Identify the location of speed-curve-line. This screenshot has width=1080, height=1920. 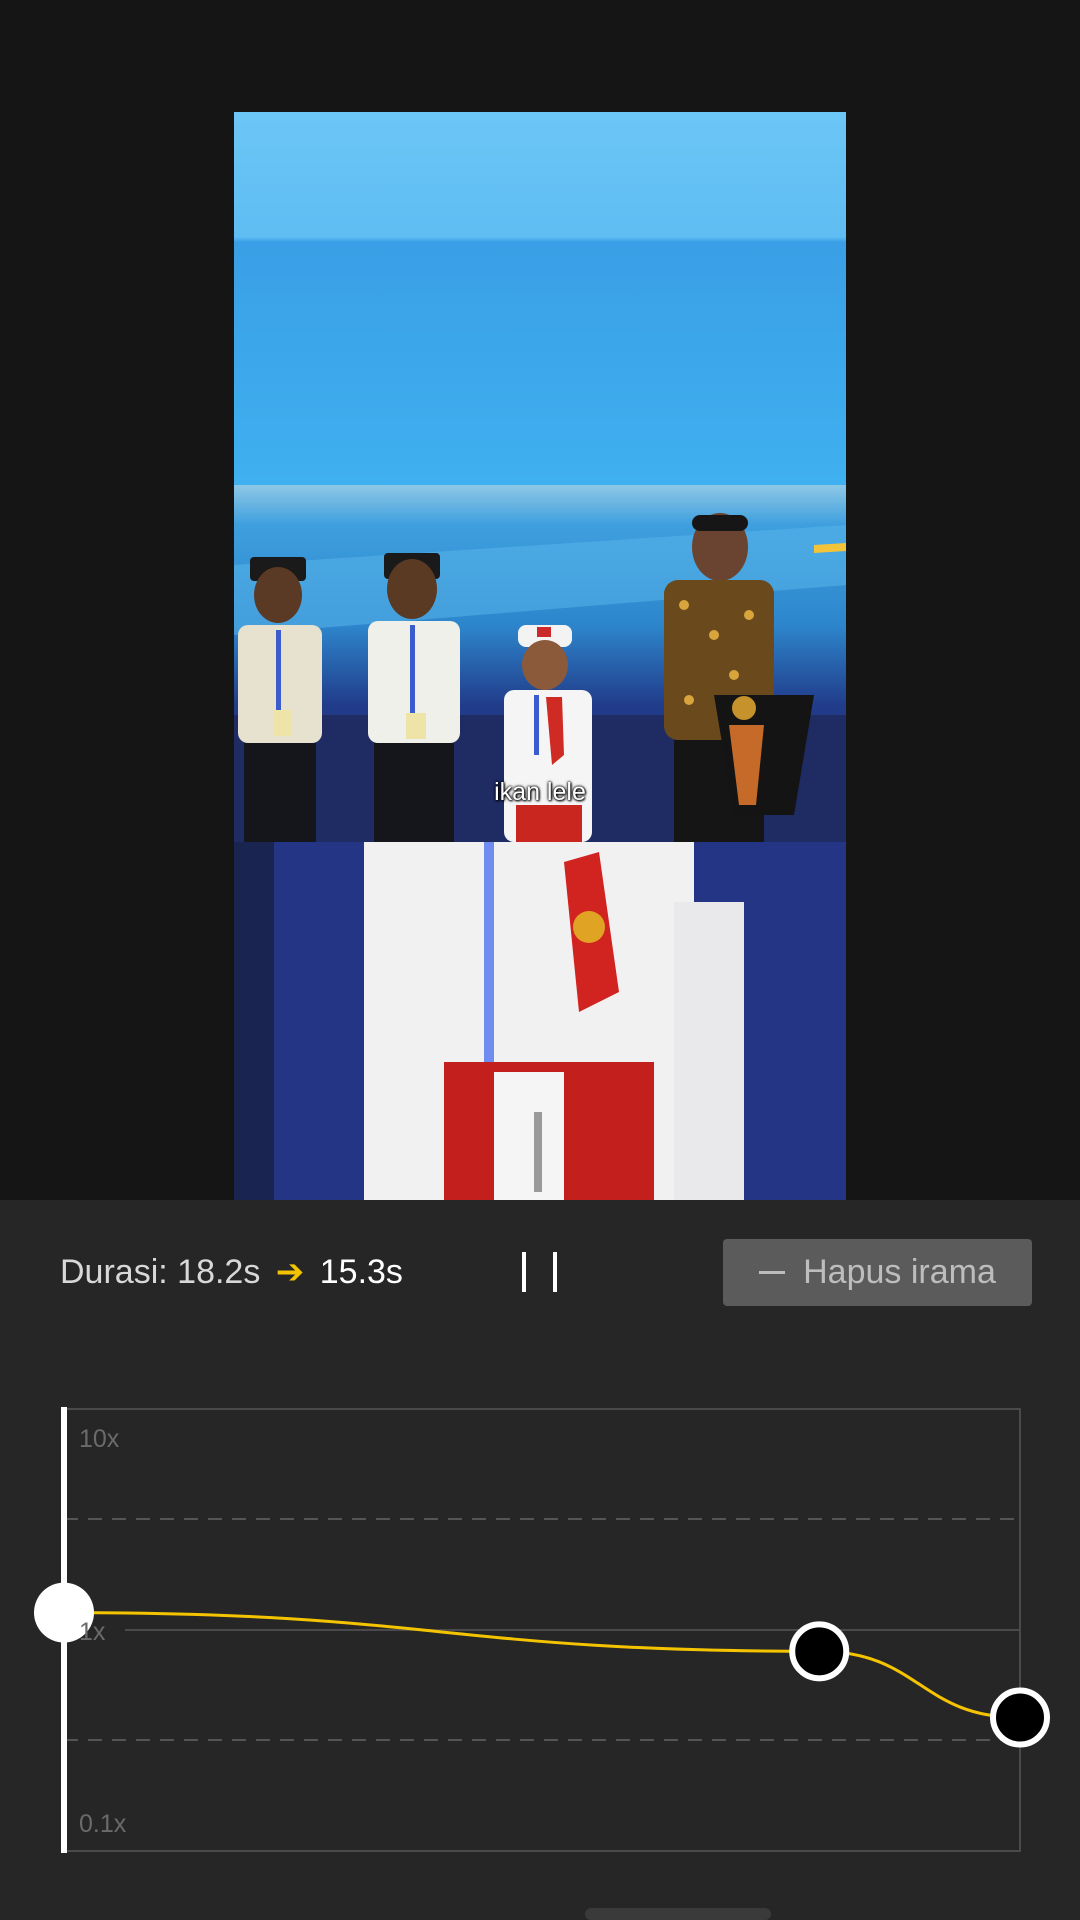
(542, 1665).